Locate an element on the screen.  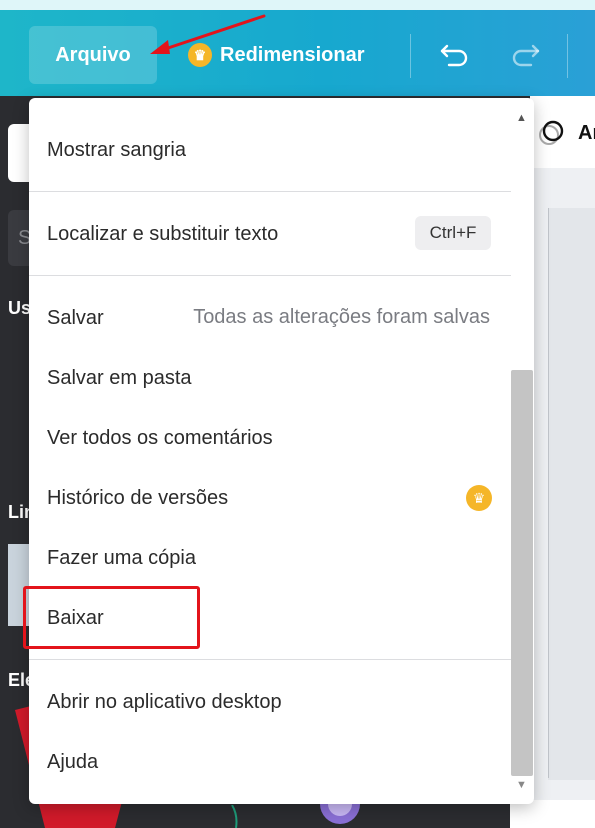
menu-item-open-desktop-app: Abrir no aplicativo desktop is located at coordinates (164, 702).